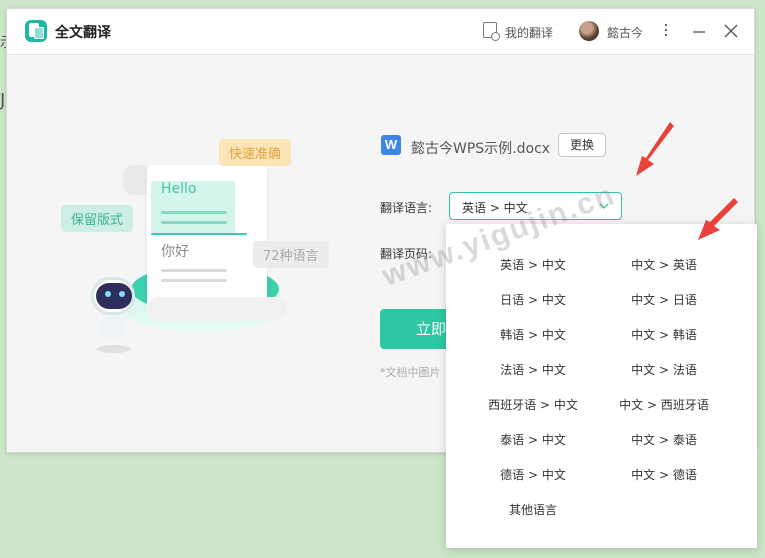 Image resolution: width=765 pixels, height=558 pixels. Describe the element at coordinates (114, 296) in the screenshot. I see `robot-face` at that location.